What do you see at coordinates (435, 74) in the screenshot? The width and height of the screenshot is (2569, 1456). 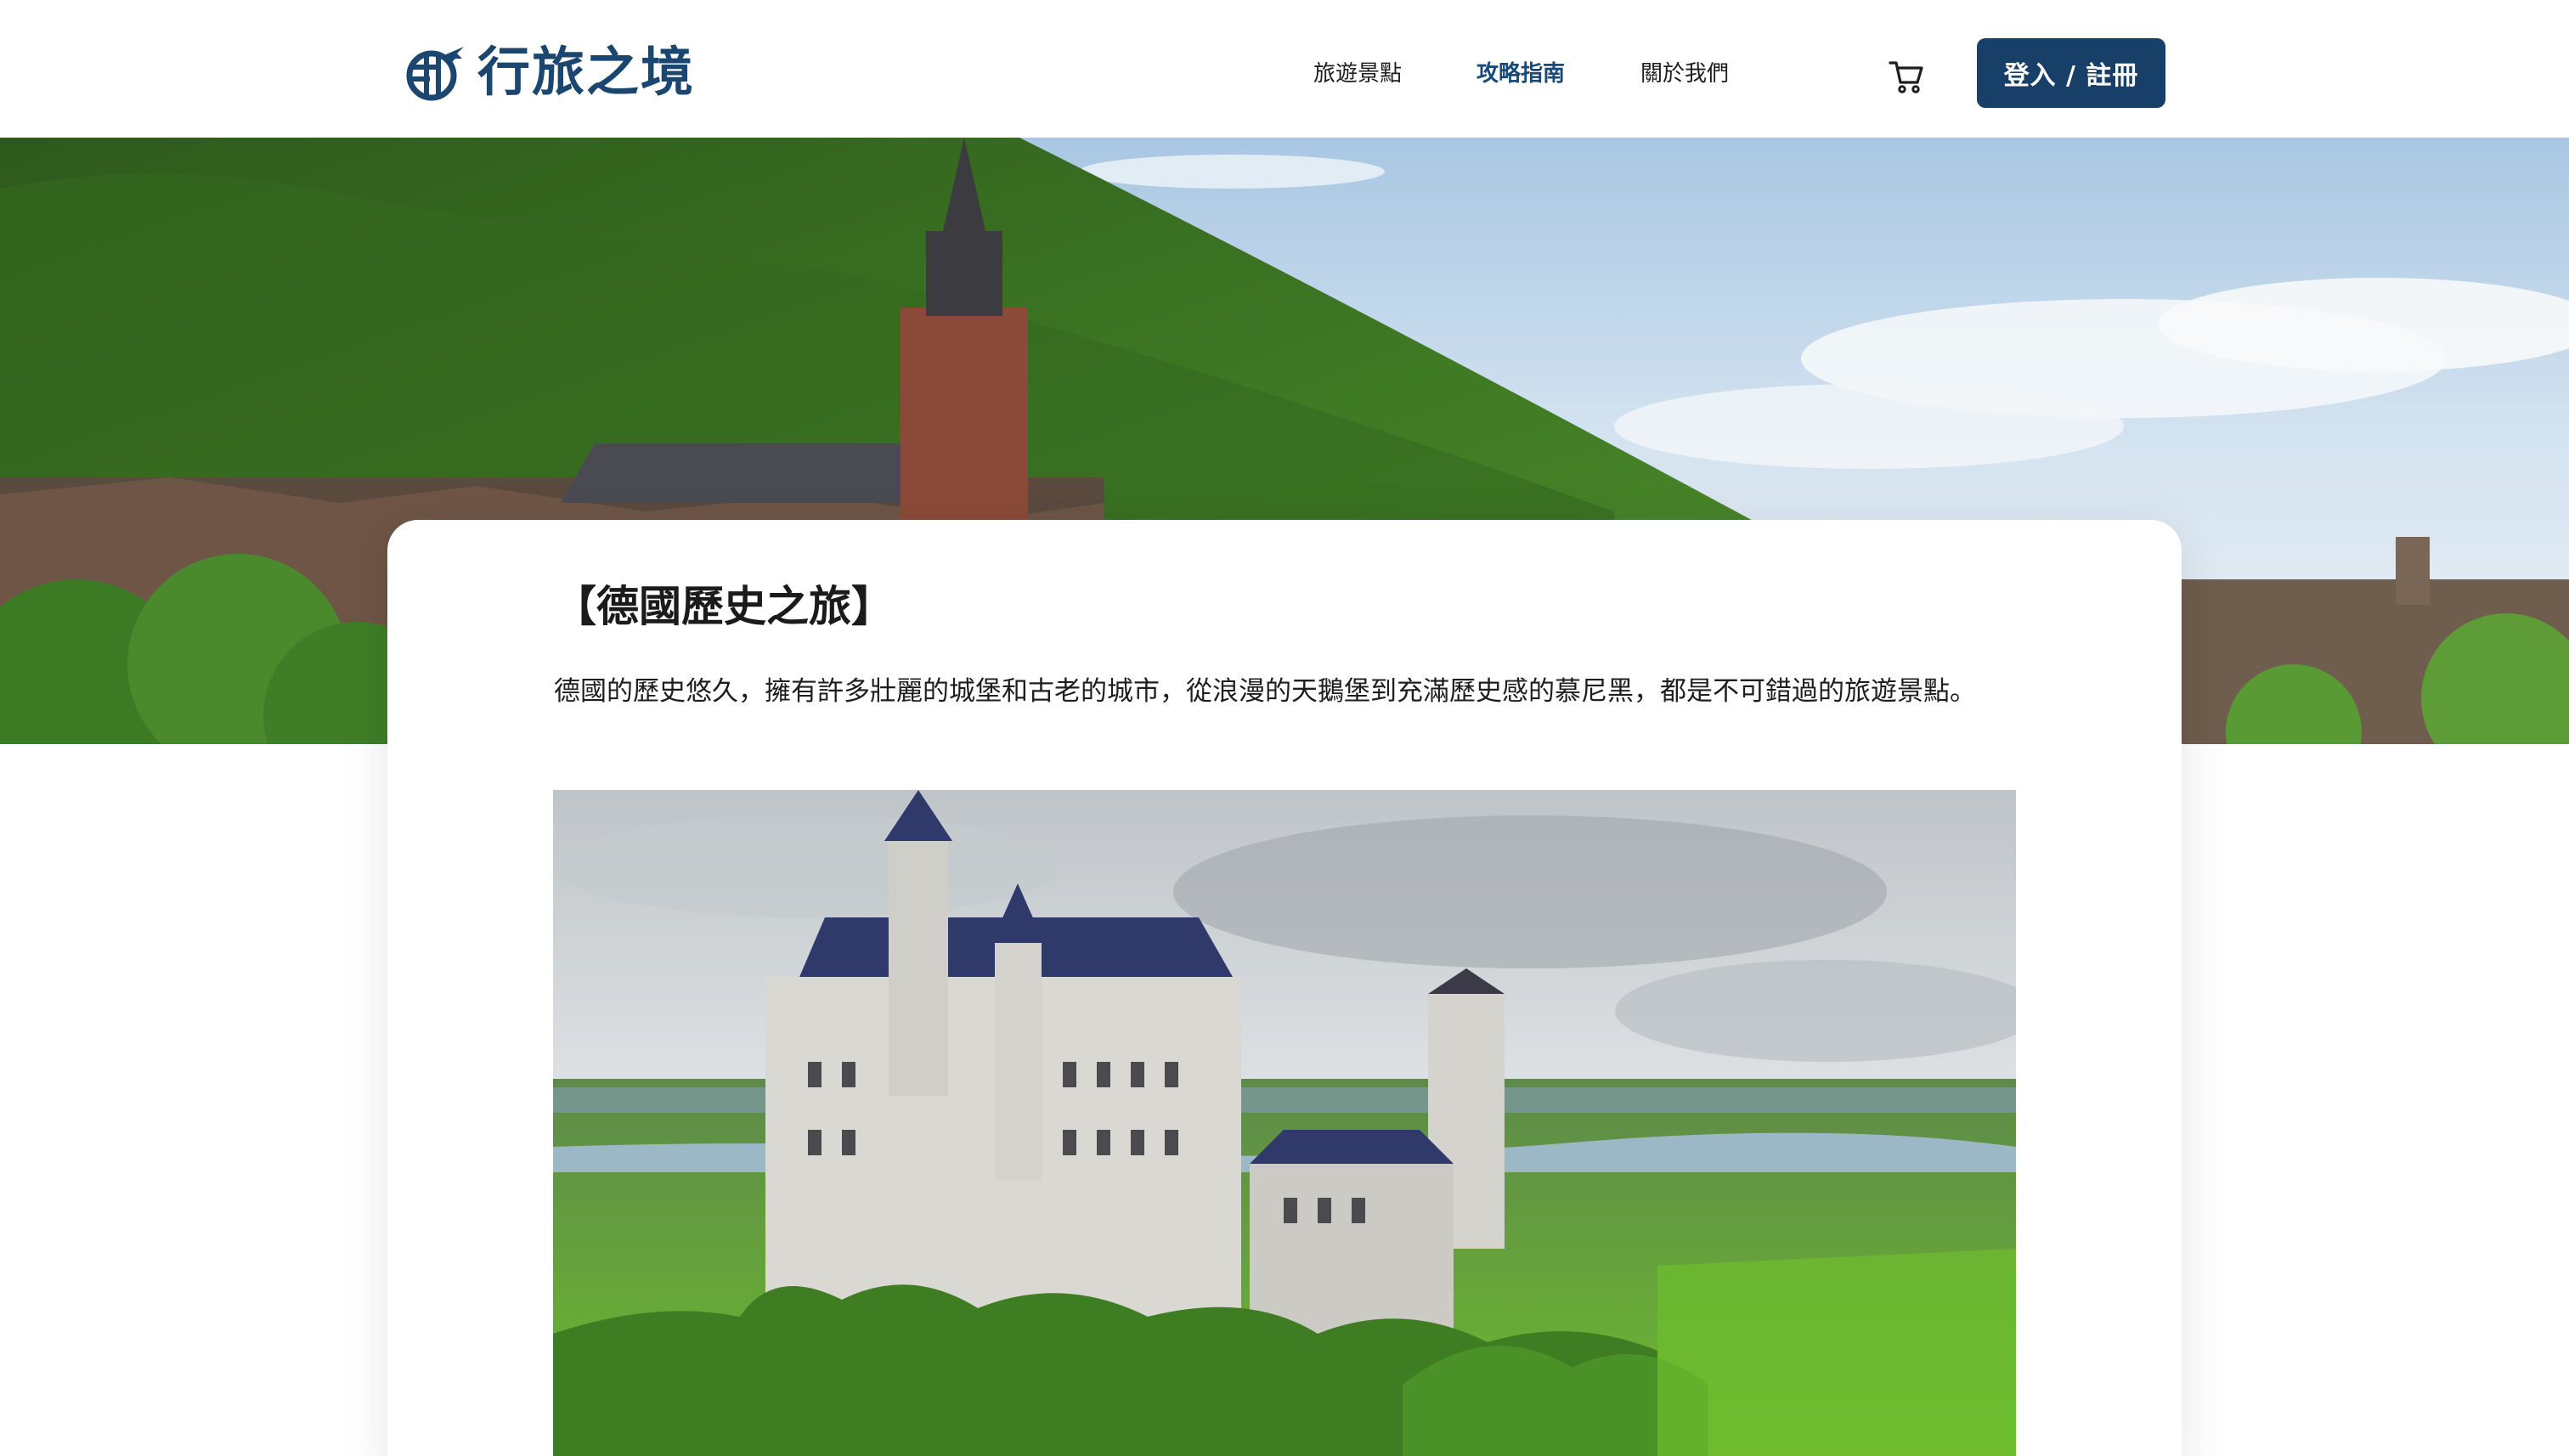 I see `globe-plane-icon` at bounding box center [435, 74].